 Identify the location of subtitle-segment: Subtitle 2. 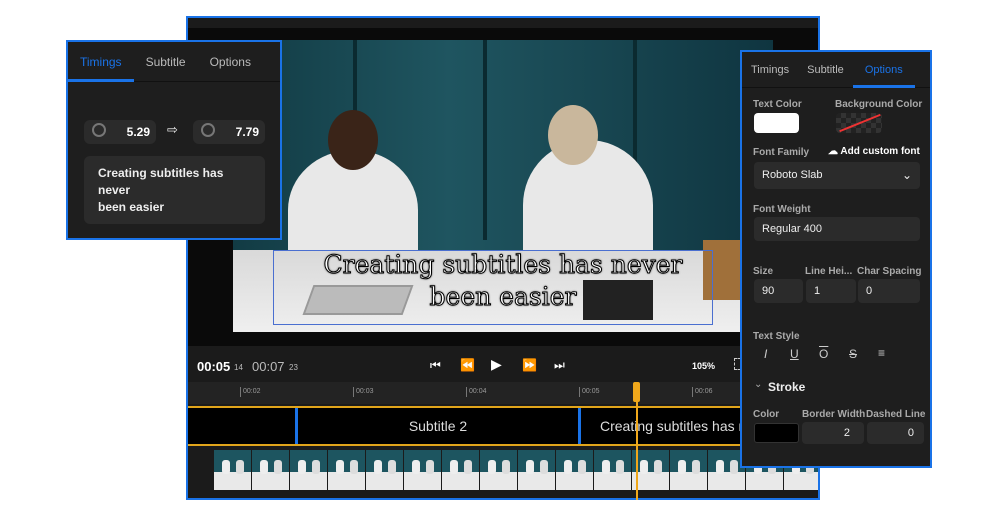
(438, 426).